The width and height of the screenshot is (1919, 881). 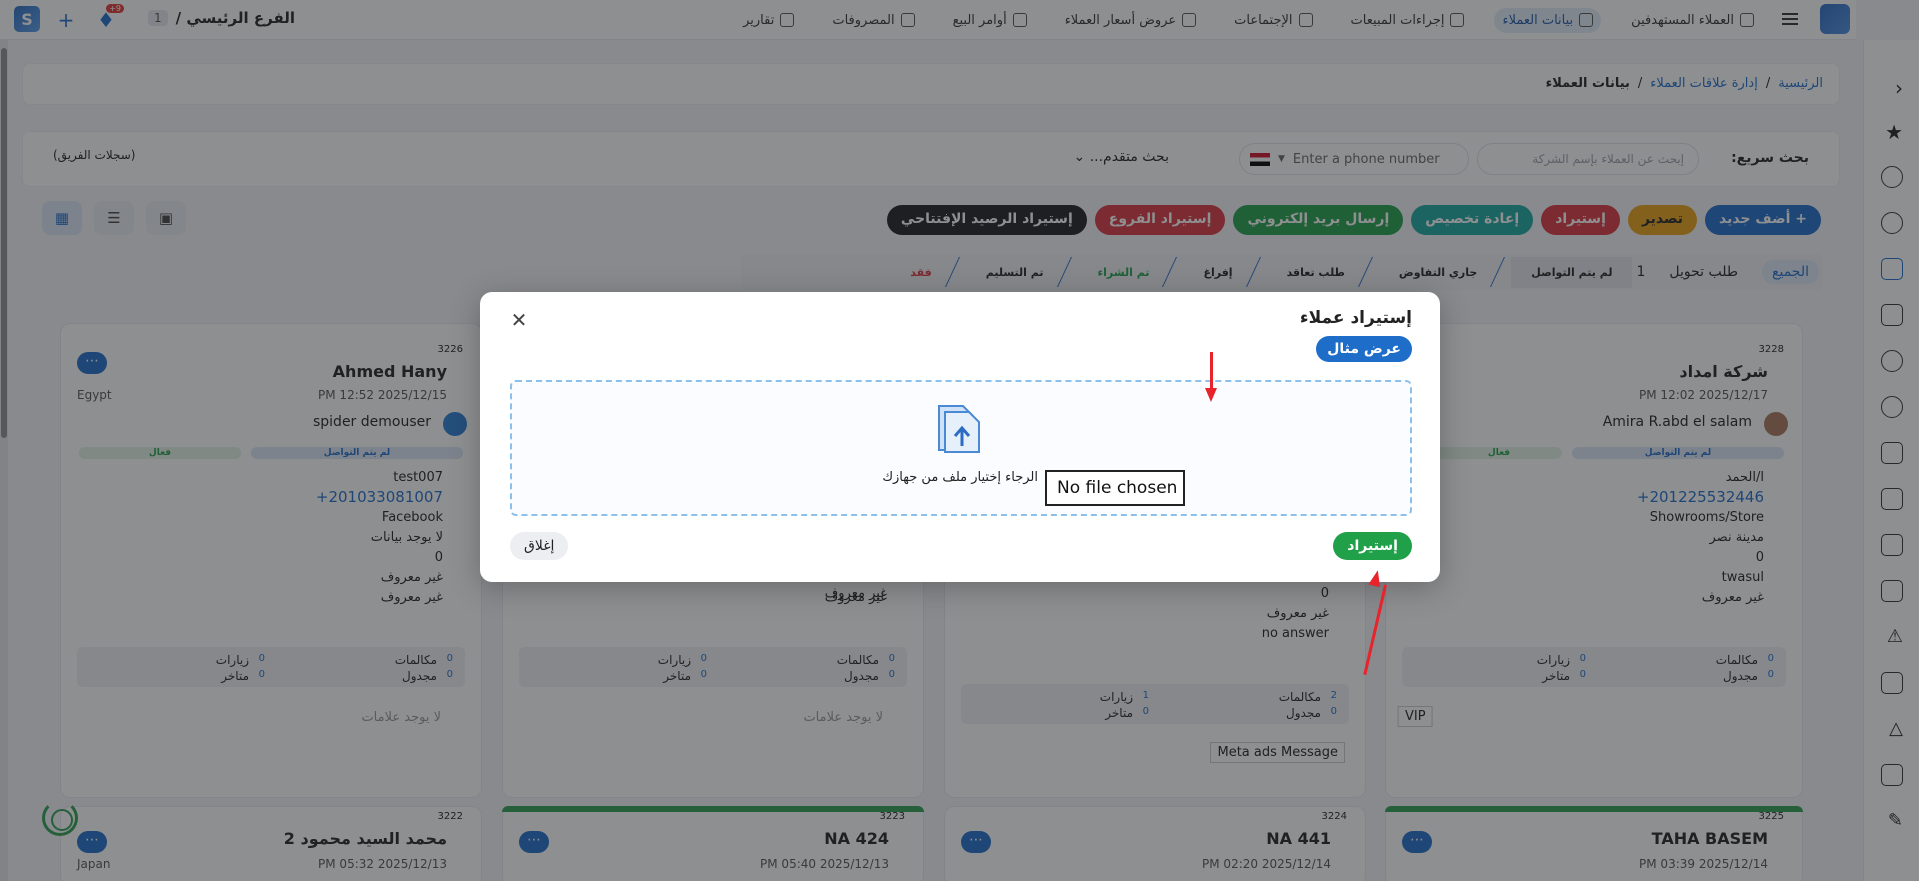 I want to click on annotation-arrowhead, so click(x=1211, y=395).